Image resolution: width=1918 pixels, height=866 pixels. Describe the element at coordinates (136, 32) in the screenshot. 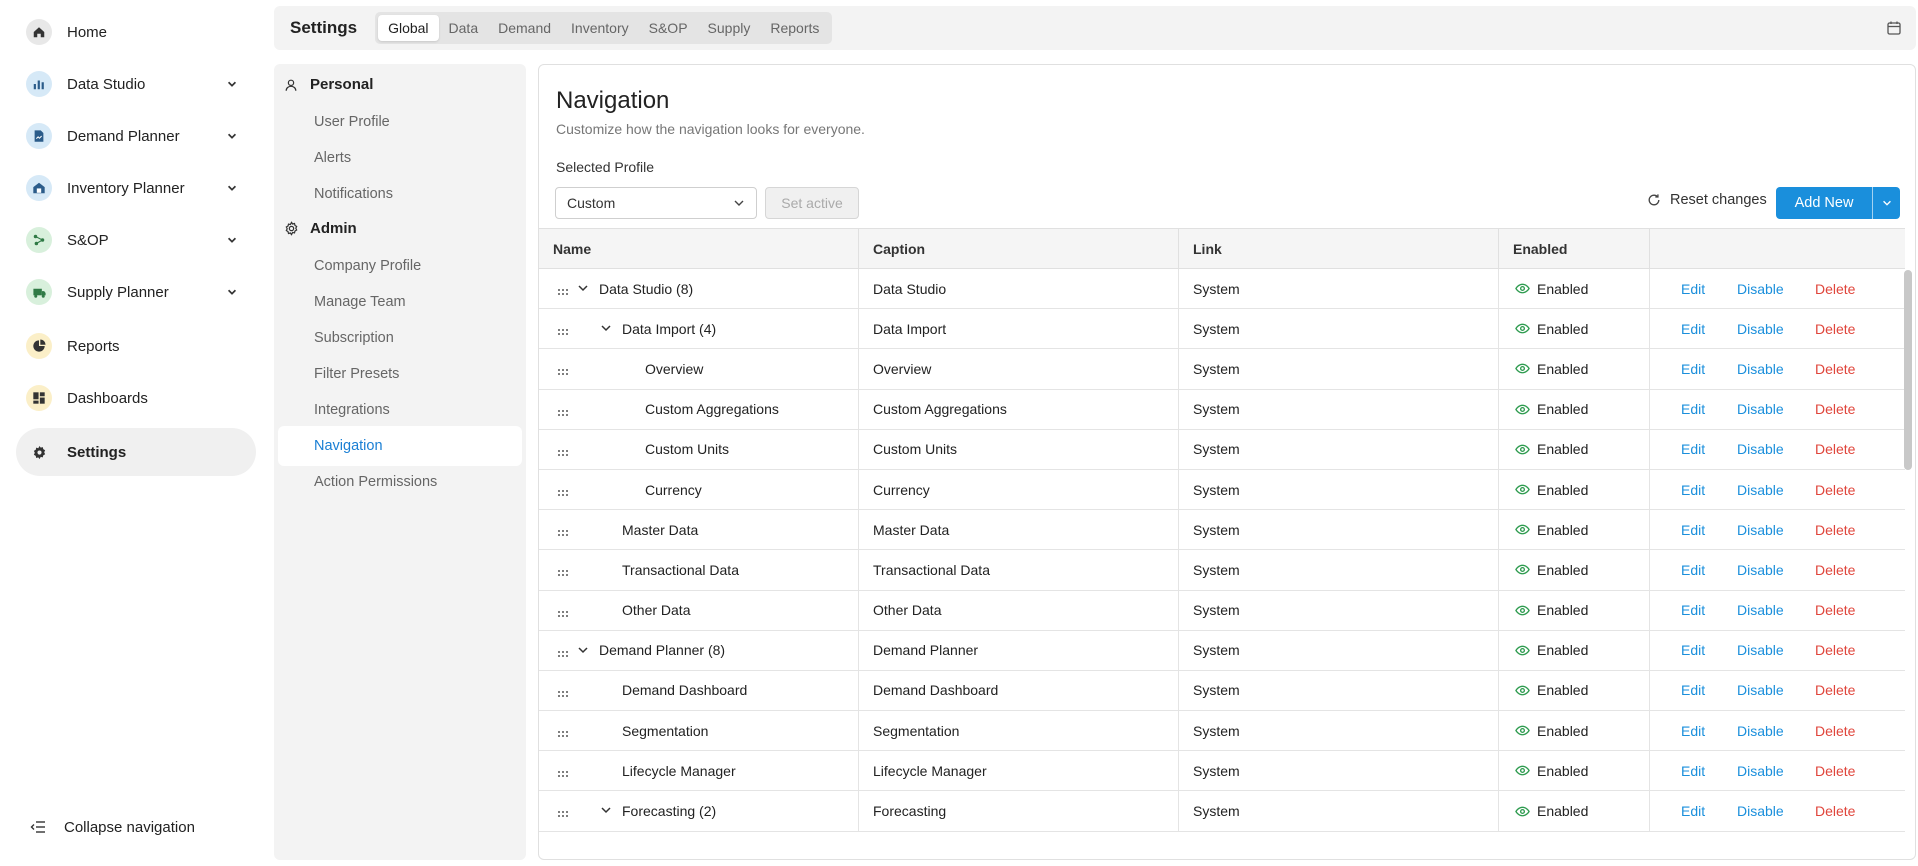

I see `nav-item-home: Home` at that location.